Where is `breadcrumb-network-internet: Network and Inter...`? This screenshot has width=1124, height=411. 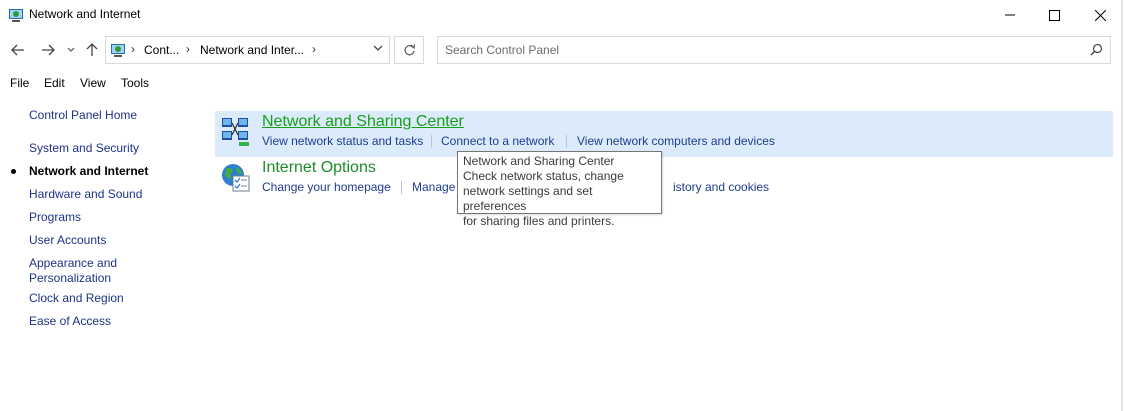 breadcrumb-network-internet: Network and Inter... is located at coordinates (252, 50).